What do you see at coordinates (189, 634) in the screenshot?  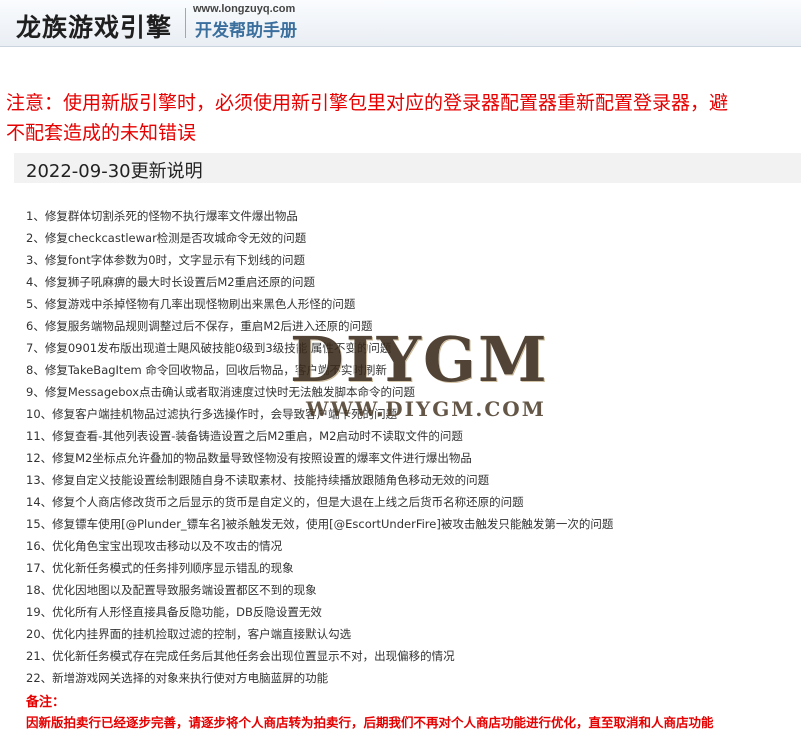 I see `changelog-item: 20、优化内挂界面的挂机捡取过滤的控制，客户端直接默认勾选` at bounding box center [189, 634].